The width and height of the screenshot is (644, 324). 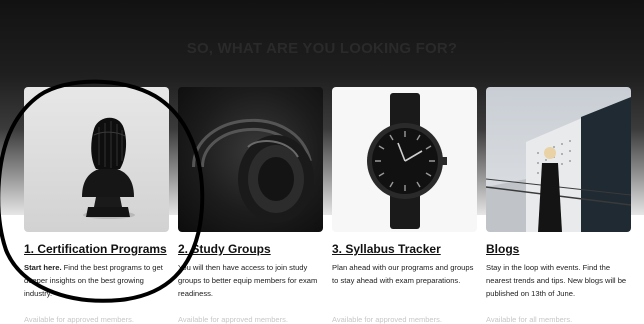 I want to click on card-image-syllabus-tracker, so click(x=404, y=159).